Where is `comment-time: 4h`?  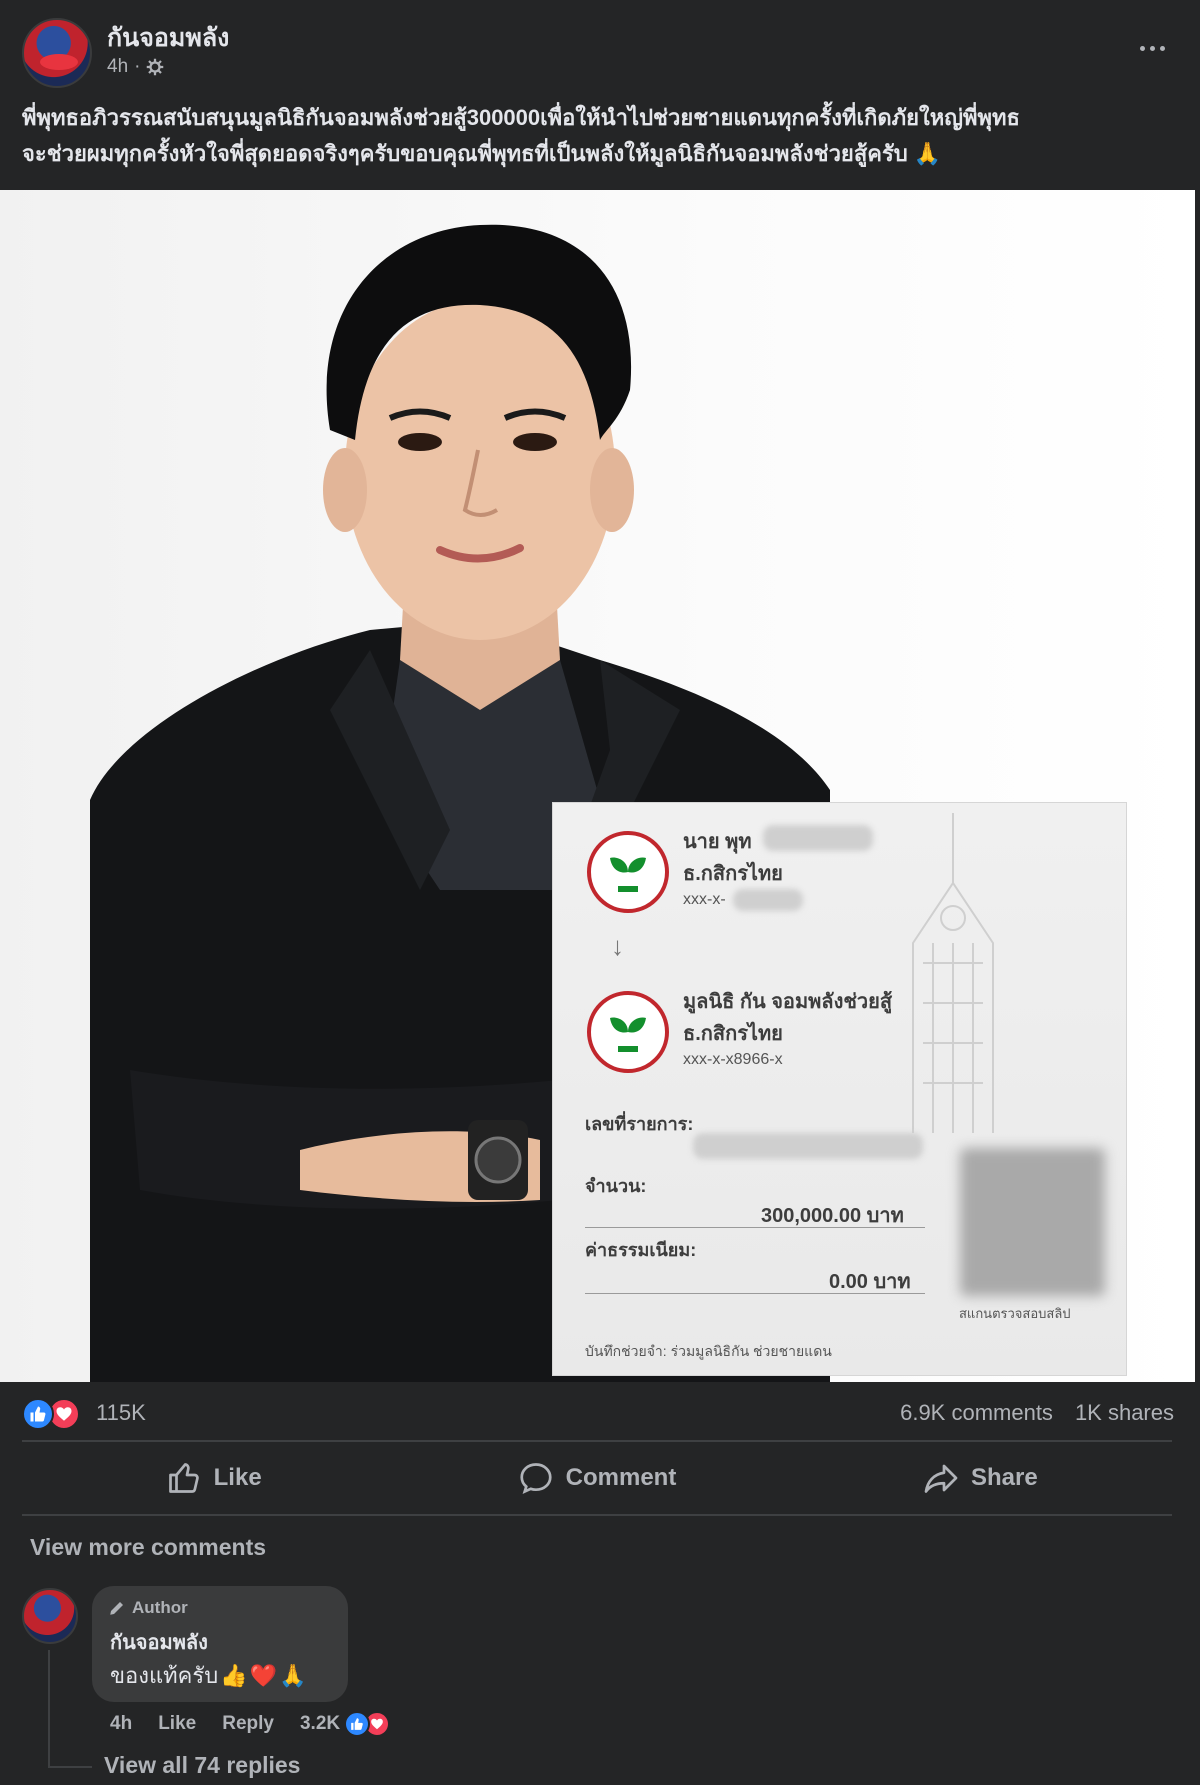
comment-time: 4h is located at coordinates (121, 1724).